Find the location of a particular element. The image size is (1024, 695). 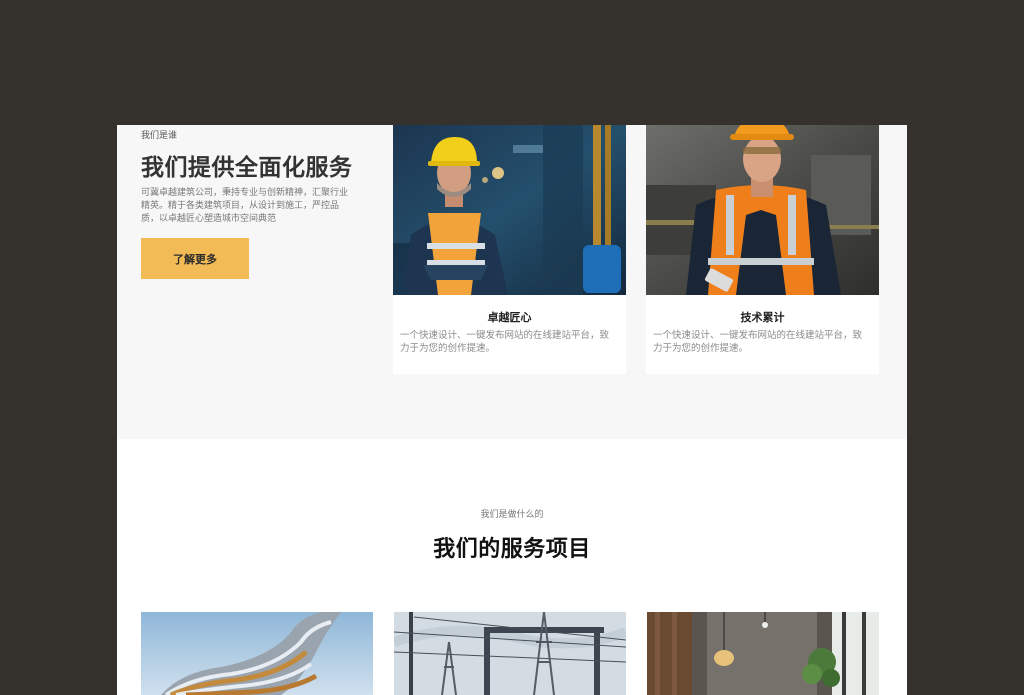

engineer-photo is located at coordinates (762, 210).